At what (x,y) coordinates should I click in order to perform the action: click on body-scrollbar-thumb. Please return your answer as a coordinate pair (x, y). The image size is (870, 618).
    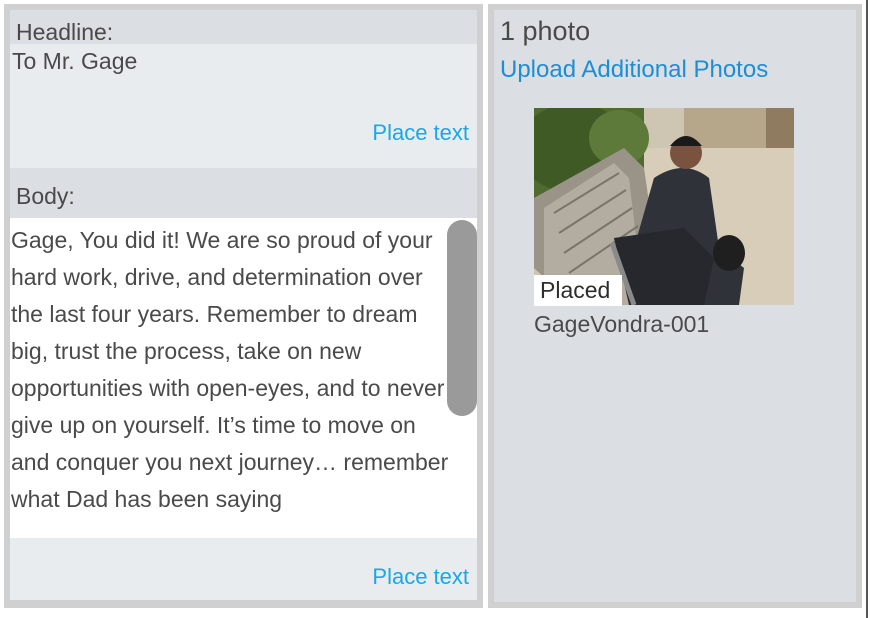
    Looking at the image, I should click on (462, 318).